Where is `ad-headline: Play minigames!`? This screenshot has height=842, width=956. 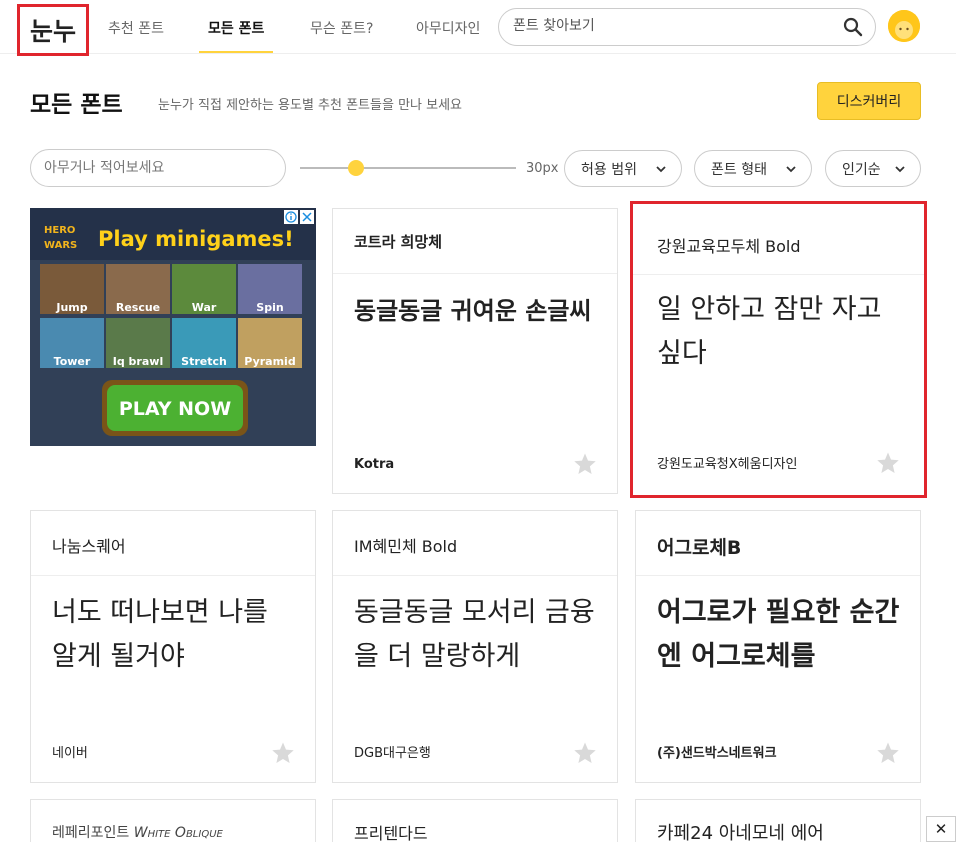
ad-headline: Play minigames! is located at coordinates (196, 239).